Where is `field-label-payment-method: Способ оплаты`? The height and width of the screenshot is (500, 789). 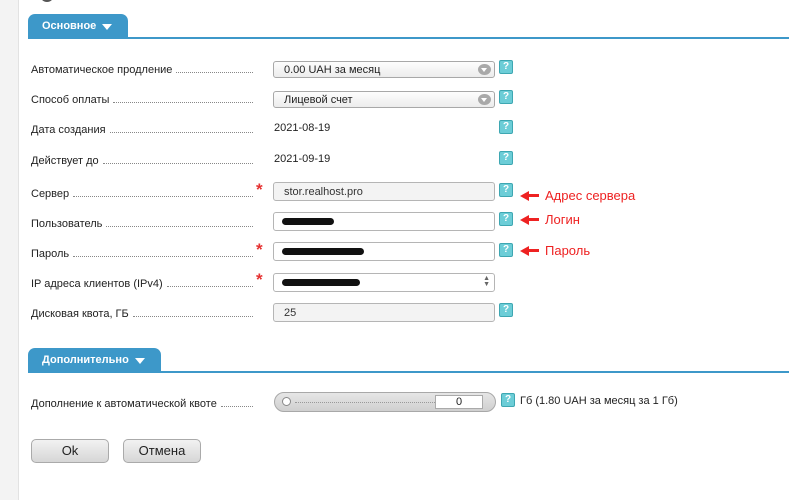 field-label-payment-method: Способ оплаты is located at coordinates (145, 99).